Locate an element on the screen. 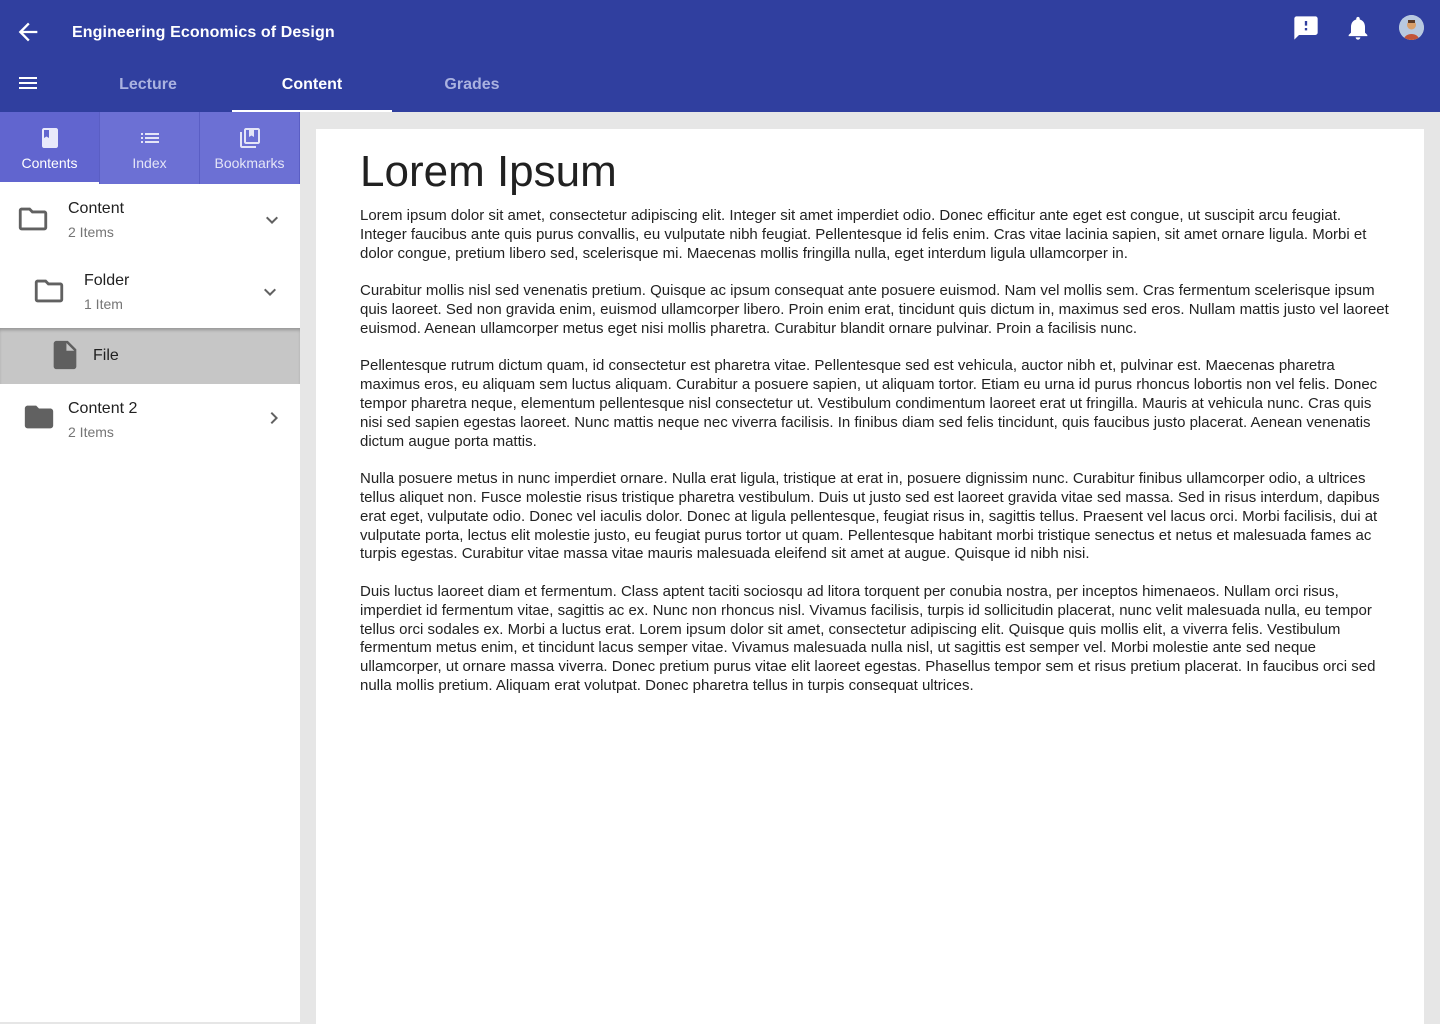 The image size is (1440, 1024). hamburger-menu-icon is located at coordinates (28, 83).